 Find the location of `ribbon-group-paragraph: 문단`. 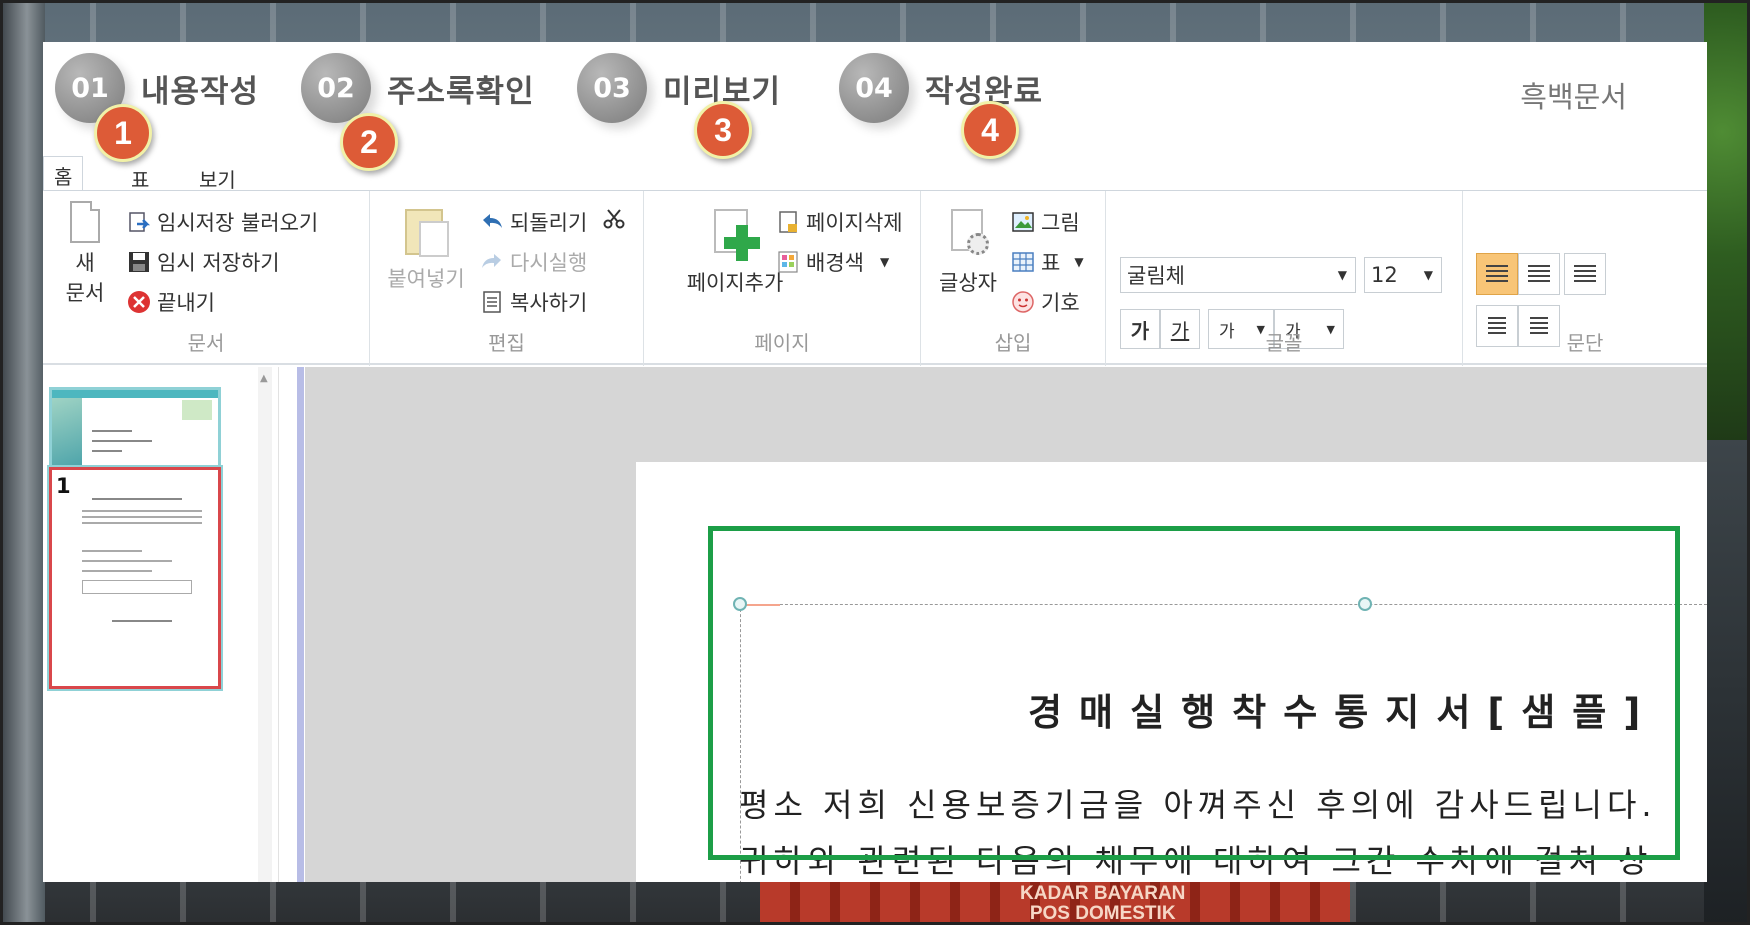

ribbon-group-paragraph: 문단 is located at coordinates (1585, 278).